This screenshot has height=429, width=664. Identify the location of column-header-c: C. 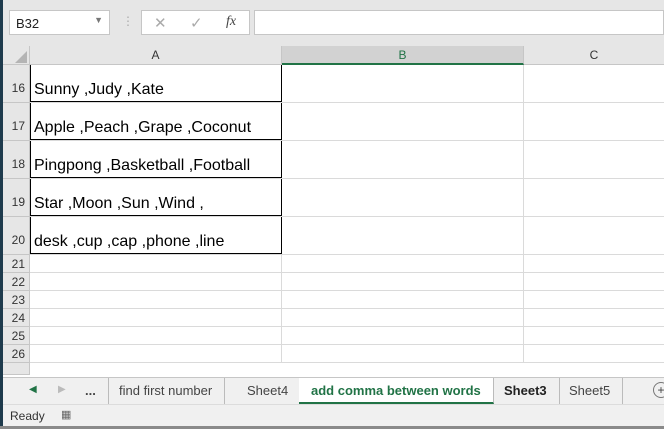
(594, 55).